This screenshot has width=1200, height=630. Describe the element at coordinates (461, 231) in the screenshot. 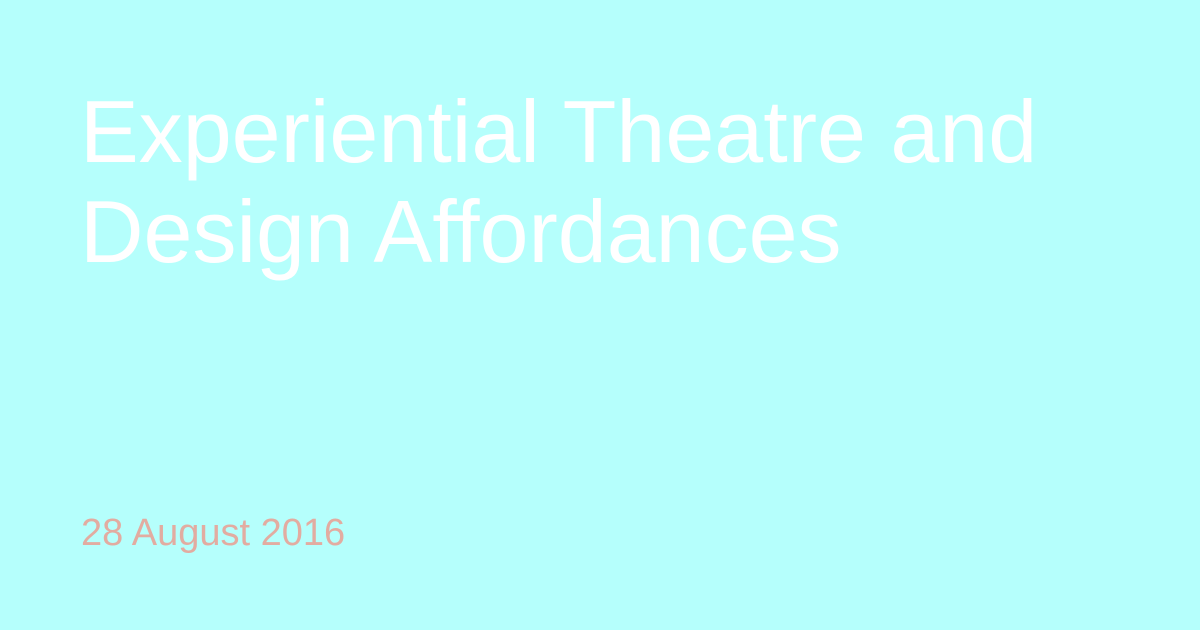

I see `post-title-line-2: Design Affordances` at that location.